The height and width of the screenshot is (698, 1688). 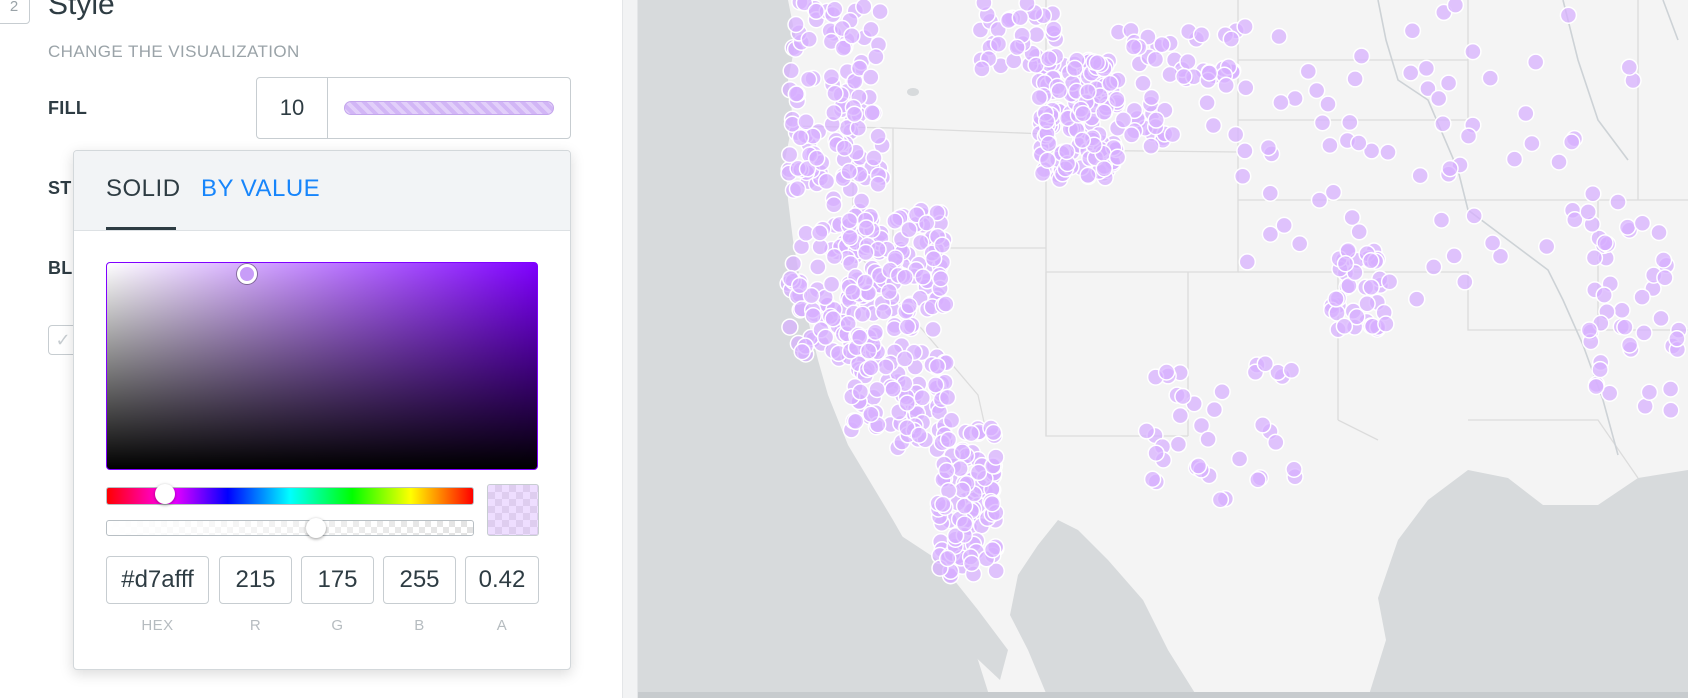 I want to click on green-input: 175, so click(x=337, y=580).